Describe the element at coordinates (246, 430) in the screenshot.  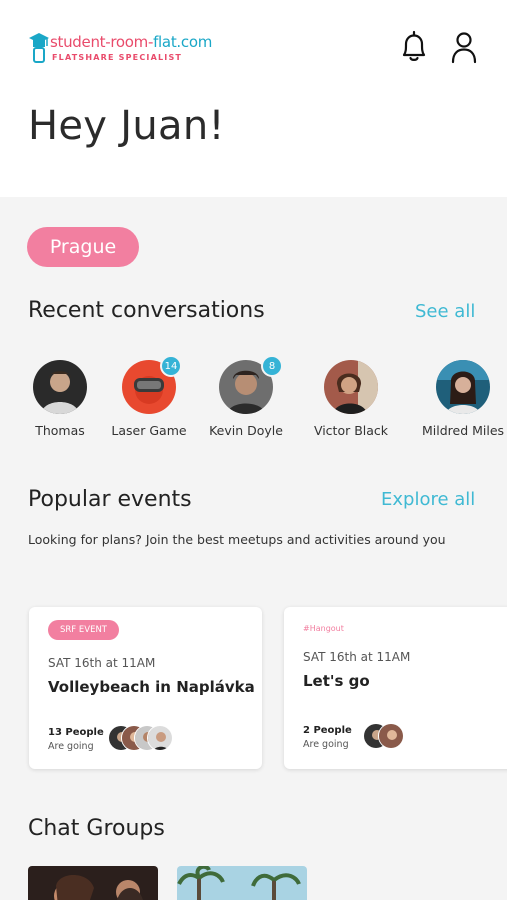
I see `conversation-name: Kevin Doyle` at that location.